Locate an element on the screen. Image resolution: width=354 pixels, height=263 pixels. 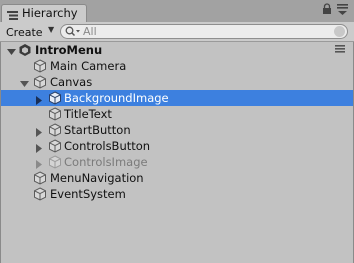
tree-item-label: ControlsImage is located at coordinates (106, 162).